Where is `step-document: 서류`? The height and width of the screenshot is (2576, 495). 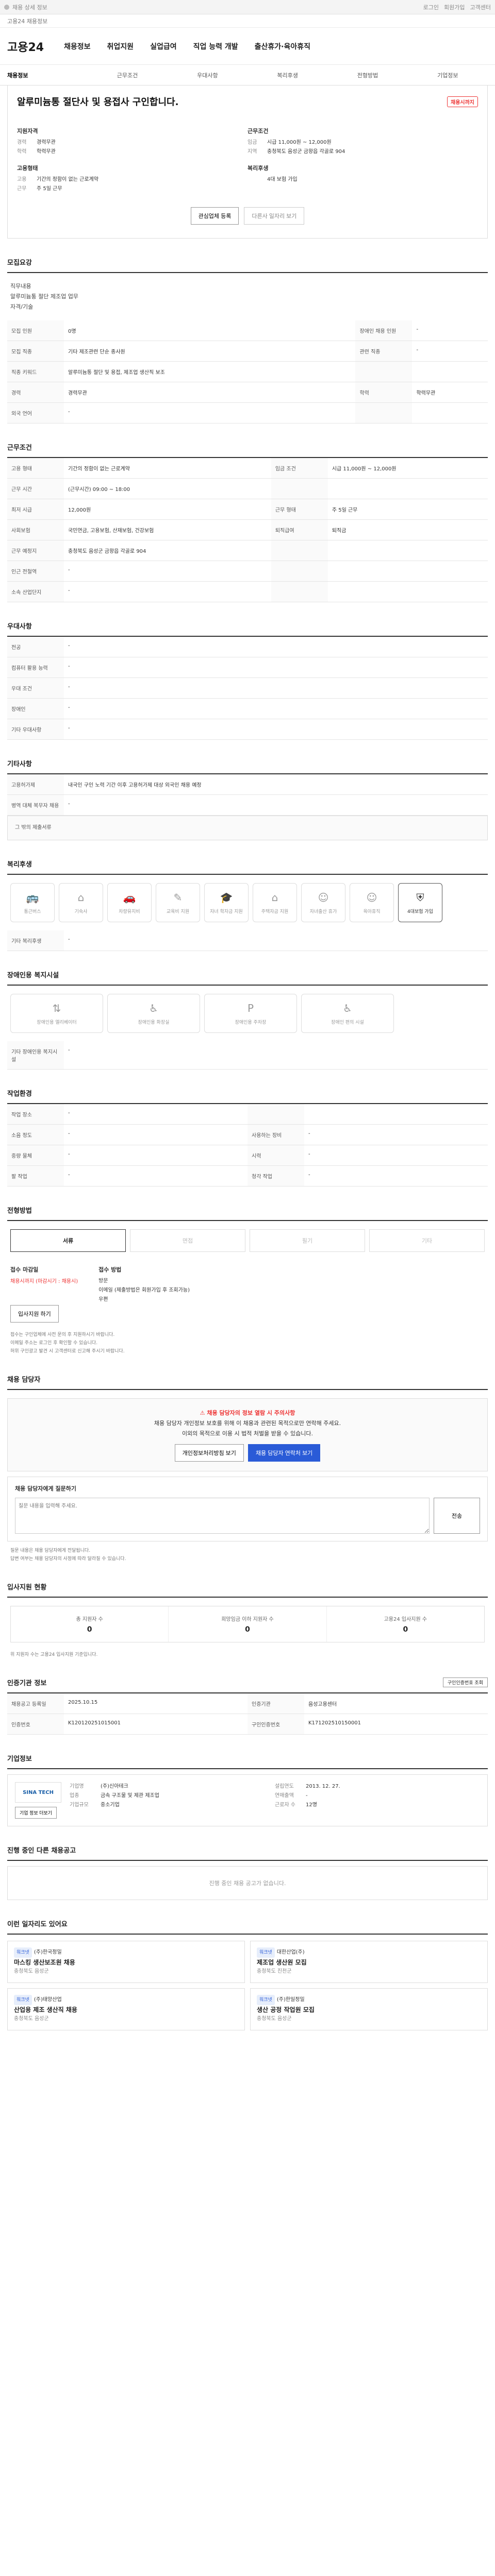
step-document: 서류 is located at coordinates (68, 1240).